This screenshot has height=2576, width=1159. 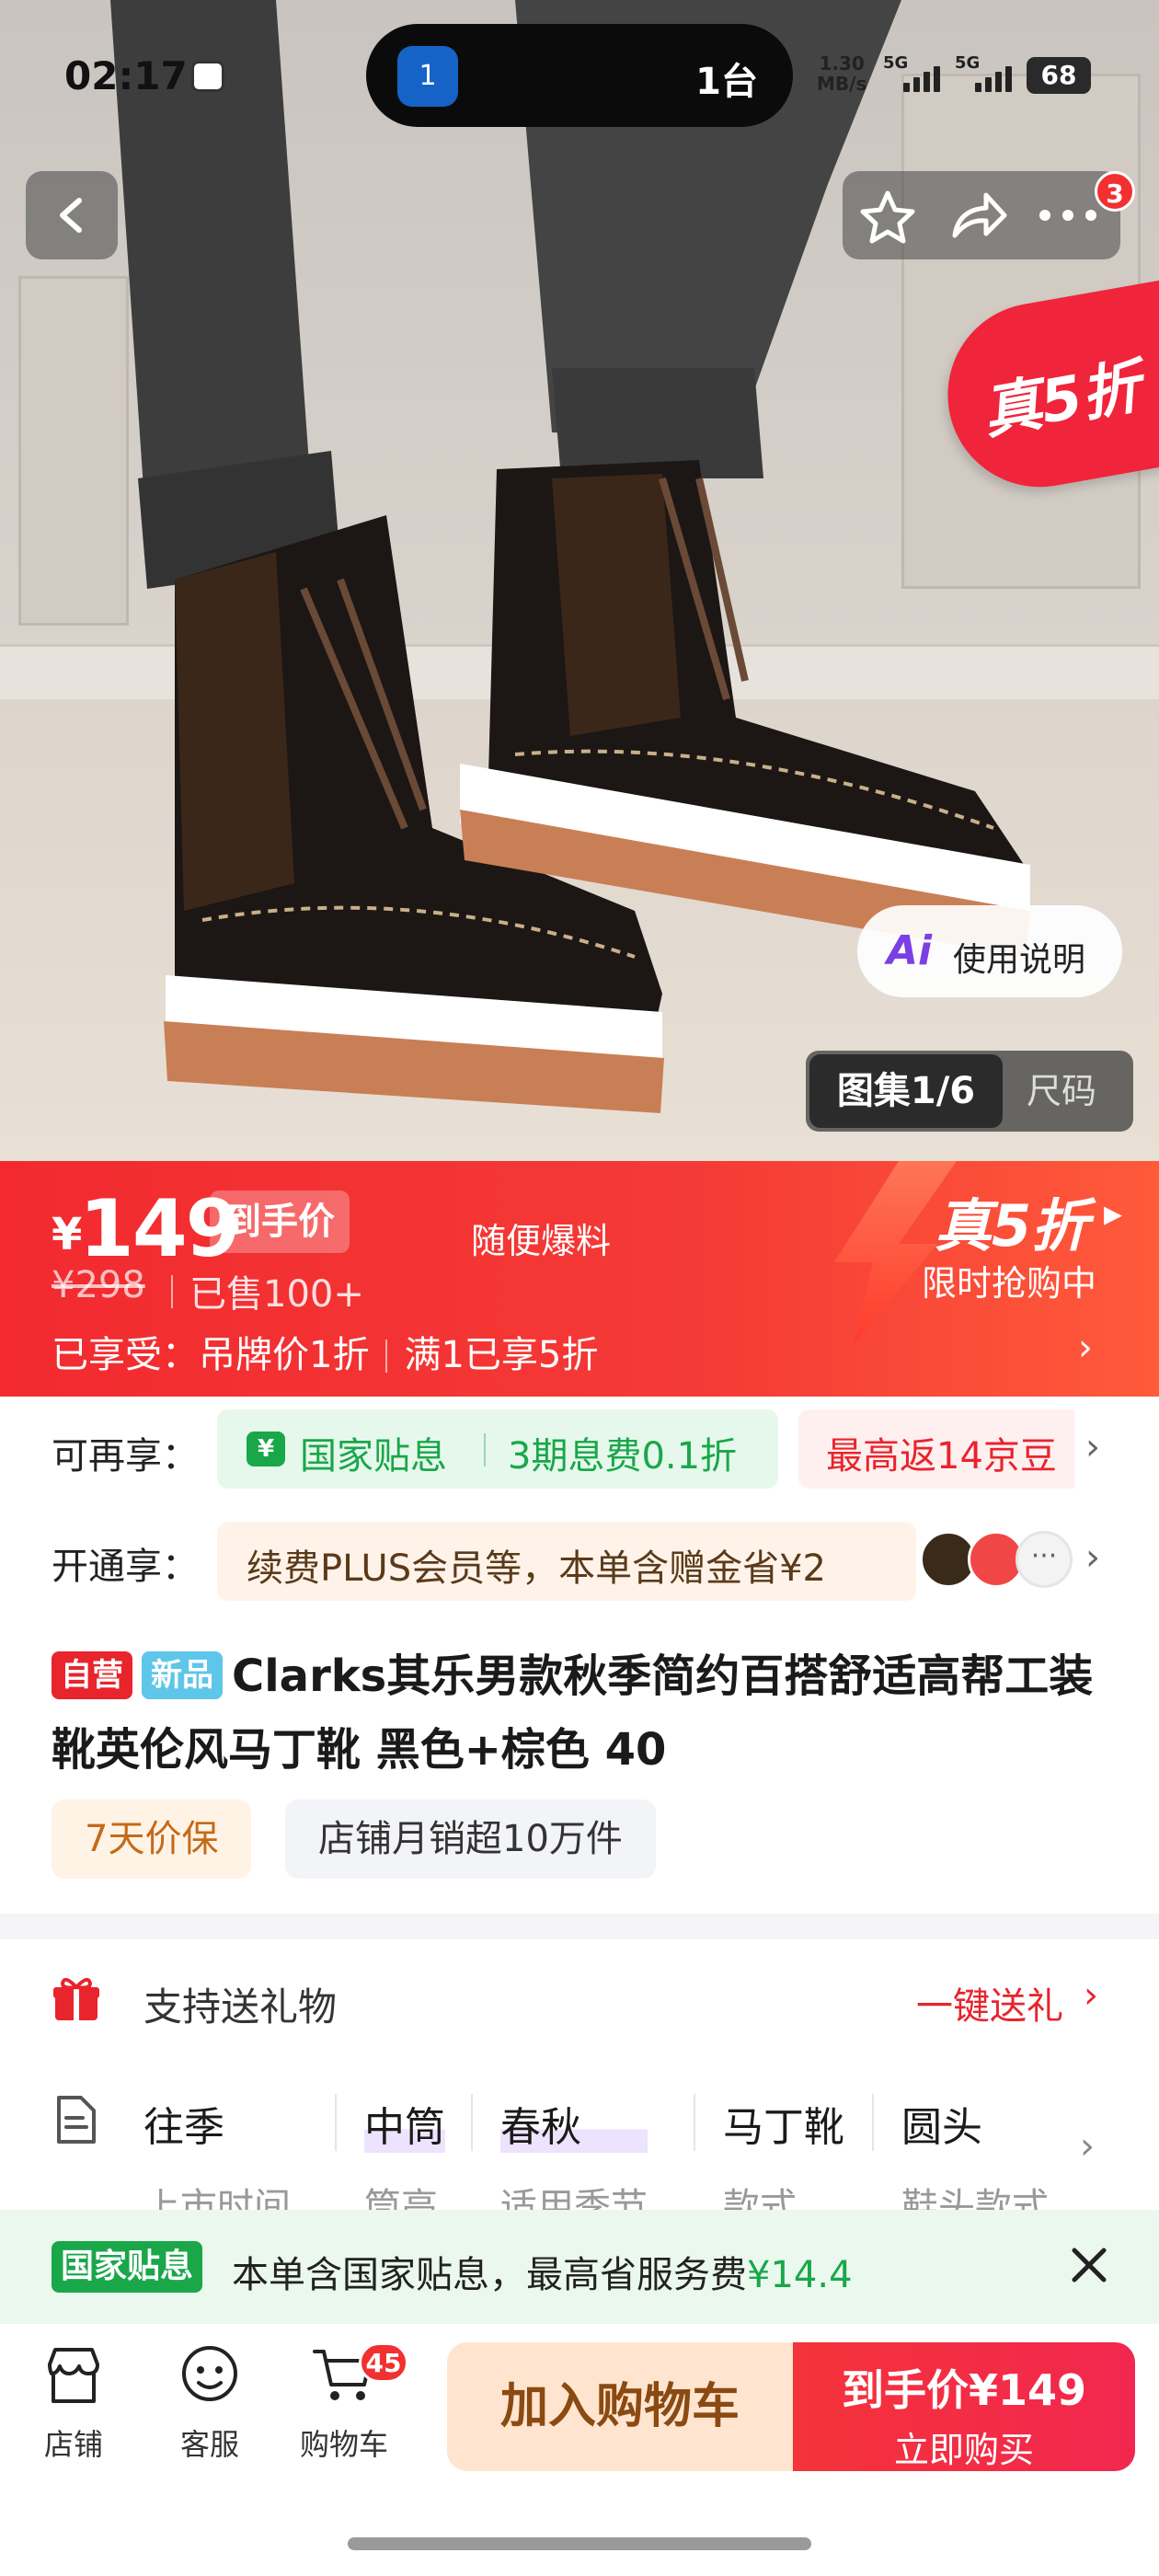 I want to click on subsidy-banner-text: 本单含国家贴息，最高省服务费¥14.4, so click(x=542, y=2271).